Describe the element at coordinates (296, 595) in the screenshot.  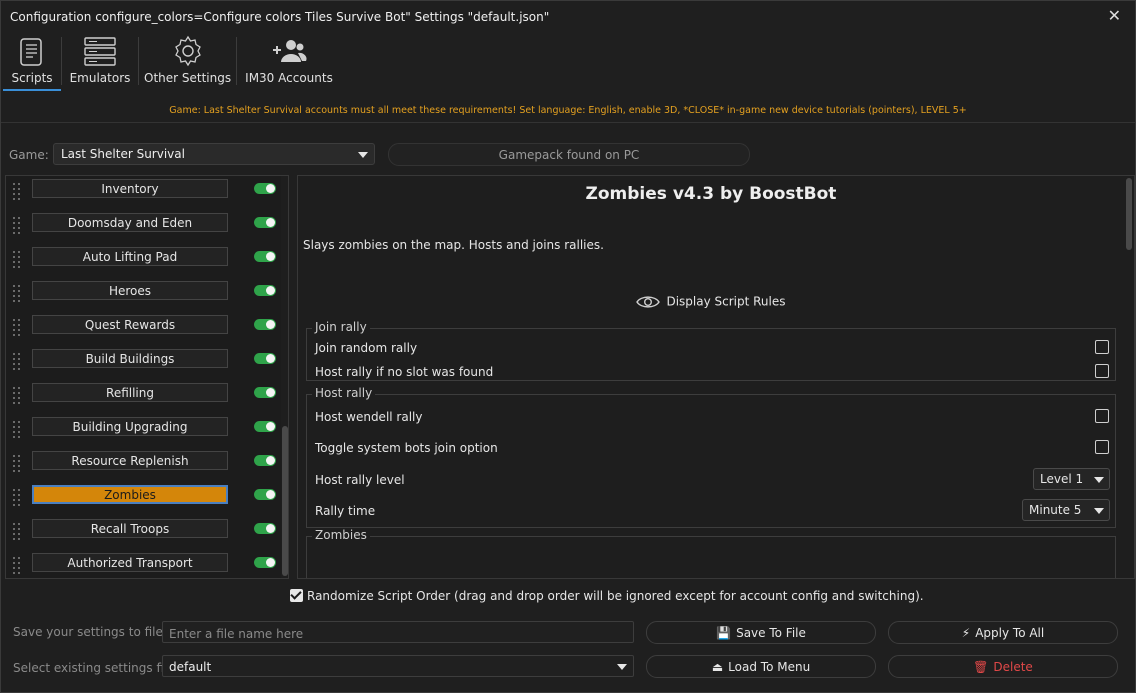
I see `randomize-checkbox` at that location.